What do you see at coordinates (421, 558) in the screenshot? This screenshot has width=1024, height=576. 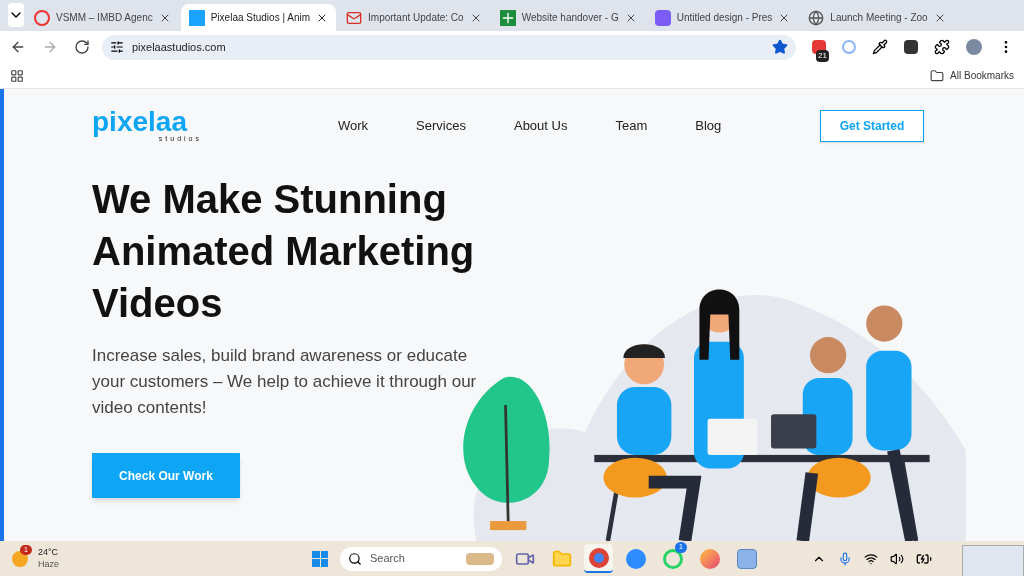 I see `taskbar-search-field: Search` at bounding box center [421, 558].